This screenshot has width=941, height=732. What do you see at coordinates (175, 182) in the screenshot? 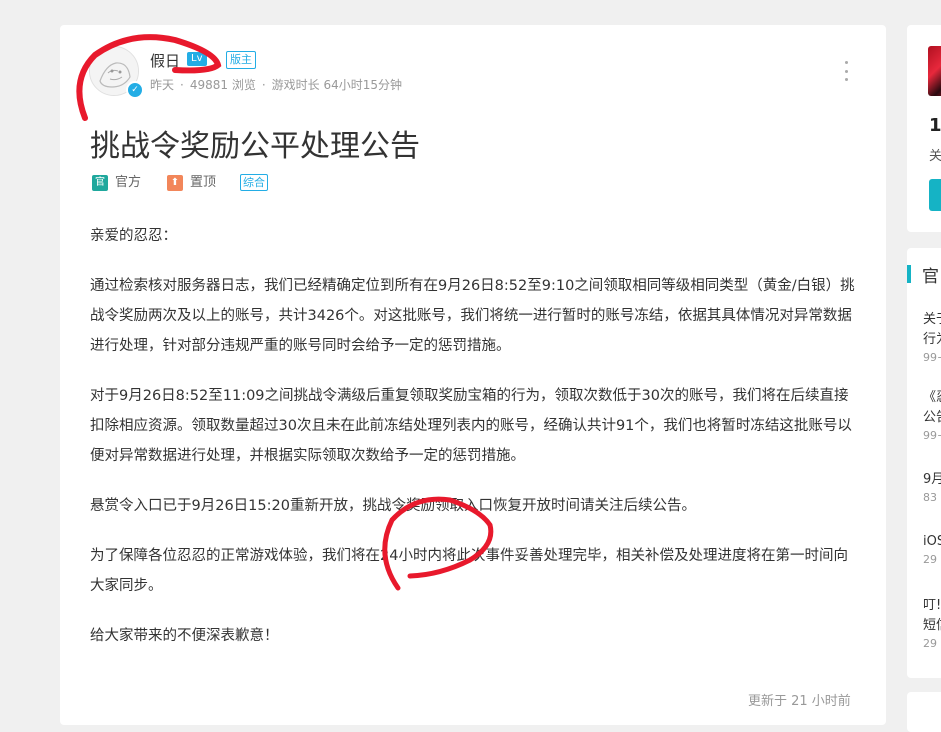
I see `pin-up-arrow-icon: ⬆` at bounding box center [175, 182].